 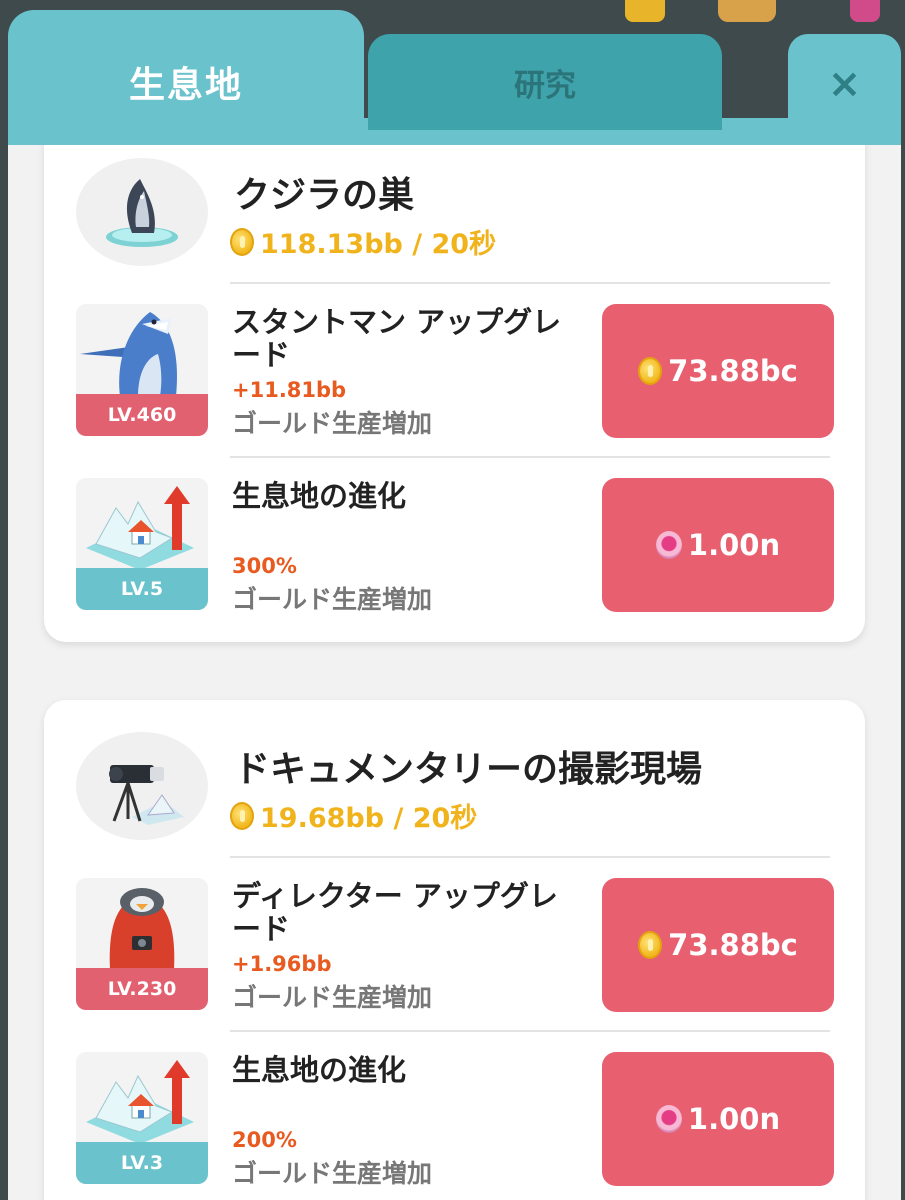 What do you see at coordinates (289, 390) in the screenshot?
I see `upgrade-bonus: +11.81bb` at bounding box center [289, 390].